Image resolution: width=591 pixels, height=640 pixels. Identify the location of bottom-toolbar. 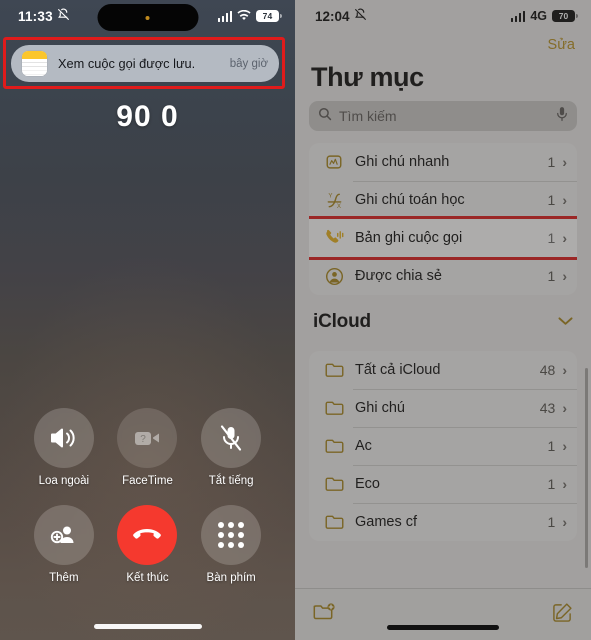
(443, 614).